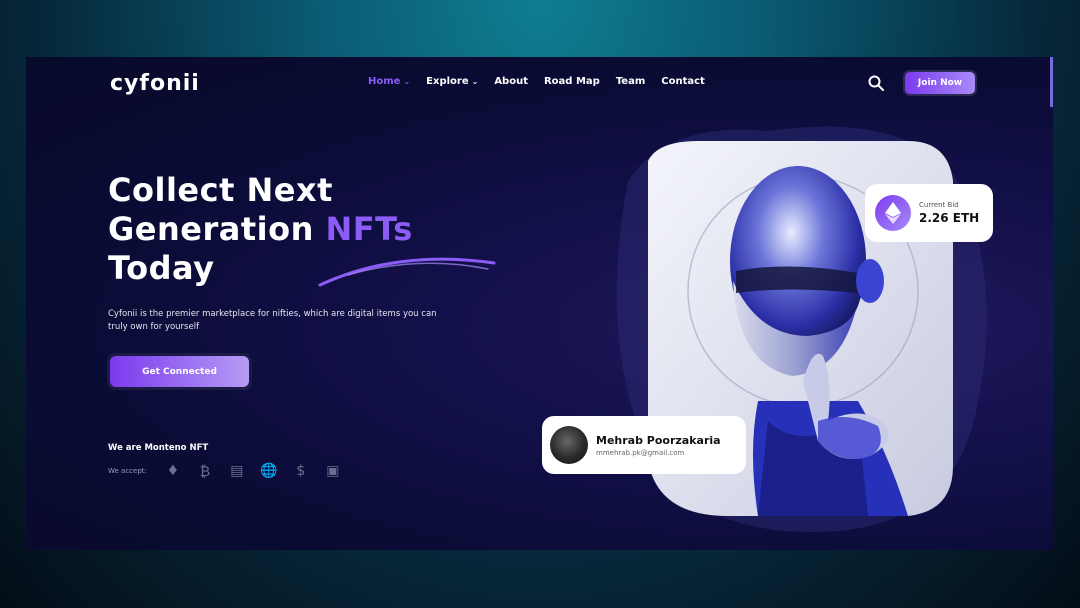 The image size is (1080, 608). What do you see at coordinates (658, 440) in the screenshot?
I see `creator-name: Mehrab Poorzakaria` at bounding box center [658, 440].